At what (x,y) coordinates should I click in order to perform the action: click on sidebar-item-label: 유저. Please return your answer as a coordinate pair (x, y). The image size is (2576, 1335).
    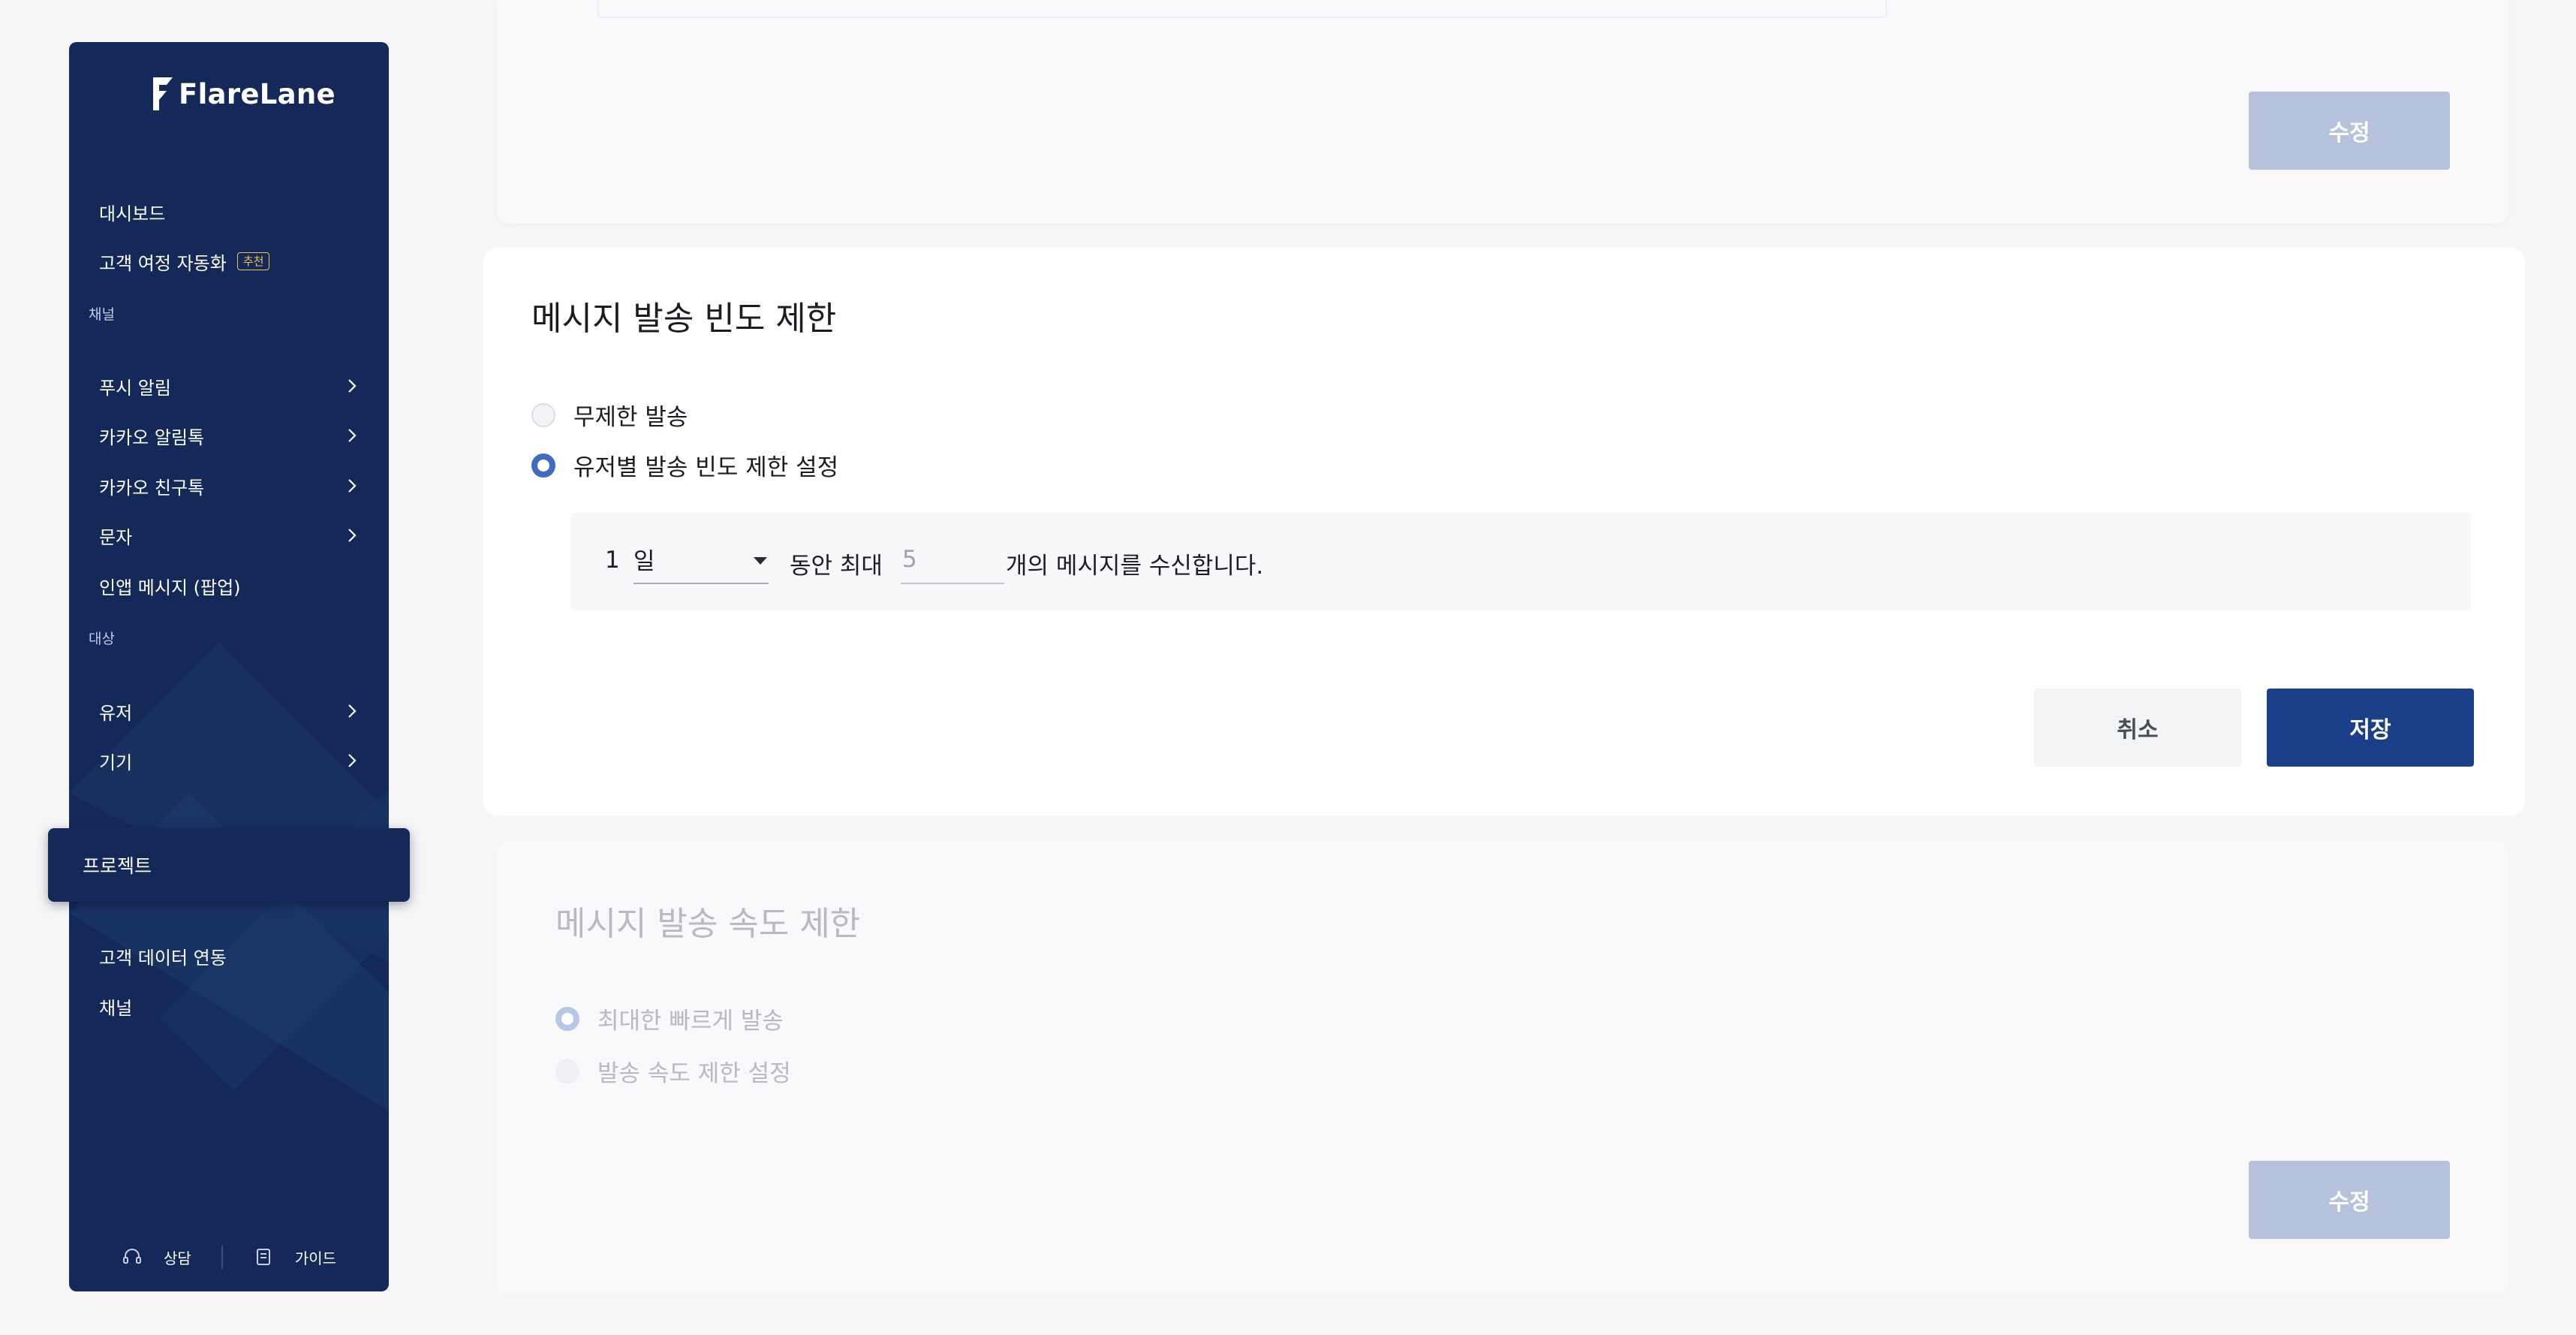
    Looking at the image, I should click on (116, 713).